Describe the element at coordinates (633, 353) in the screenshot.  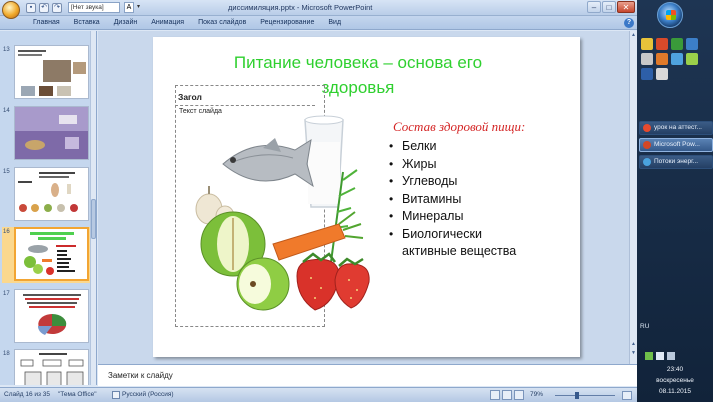
I see `next-slide-icon: ▼` at that location.